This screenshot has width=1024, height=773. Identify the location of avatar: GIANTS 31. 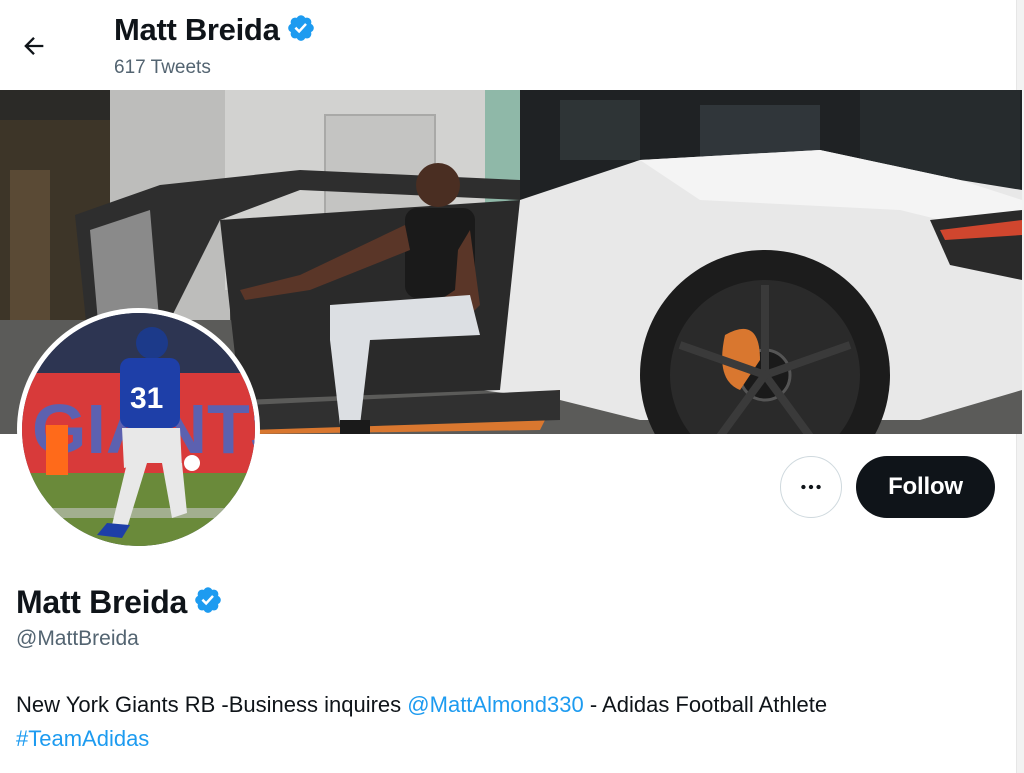
(138, 429).